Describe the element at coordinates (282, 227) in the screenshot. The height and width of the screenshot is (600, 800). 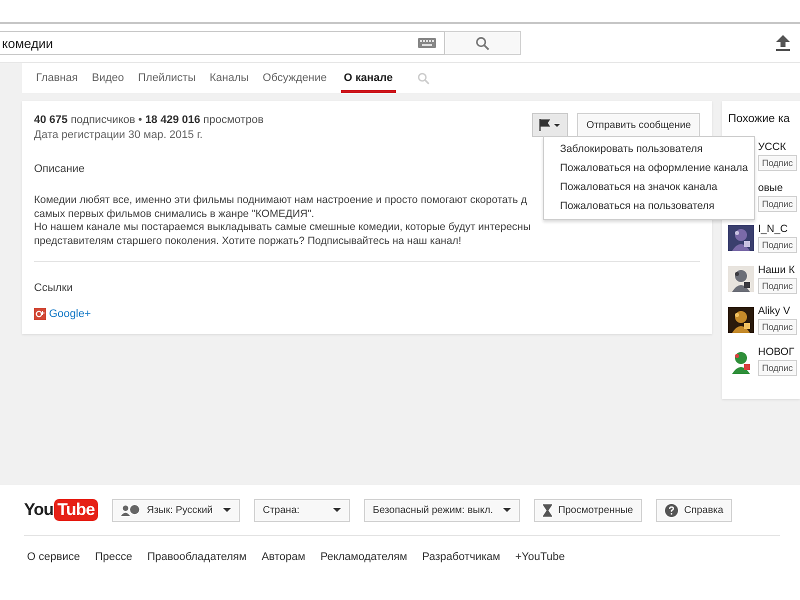
I see `description-line: Но нашем канале мы постараемся выкладывать самые смешные комедии, которые будут интересны` at that location.